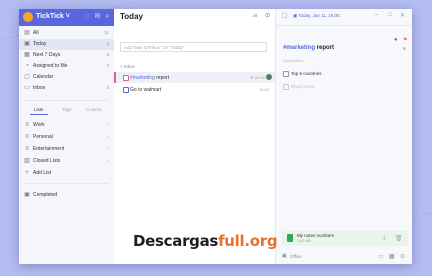  Describe the element at coordinates (384, 238) in the screenshot. I see `download-icon: ⤓` at that location.